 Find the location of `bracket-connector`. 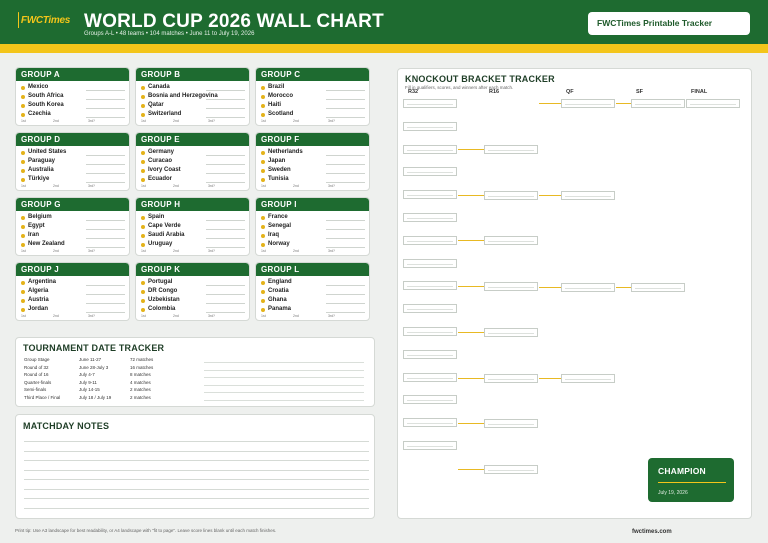

bracket-connector is located at coordinates (550, 195).